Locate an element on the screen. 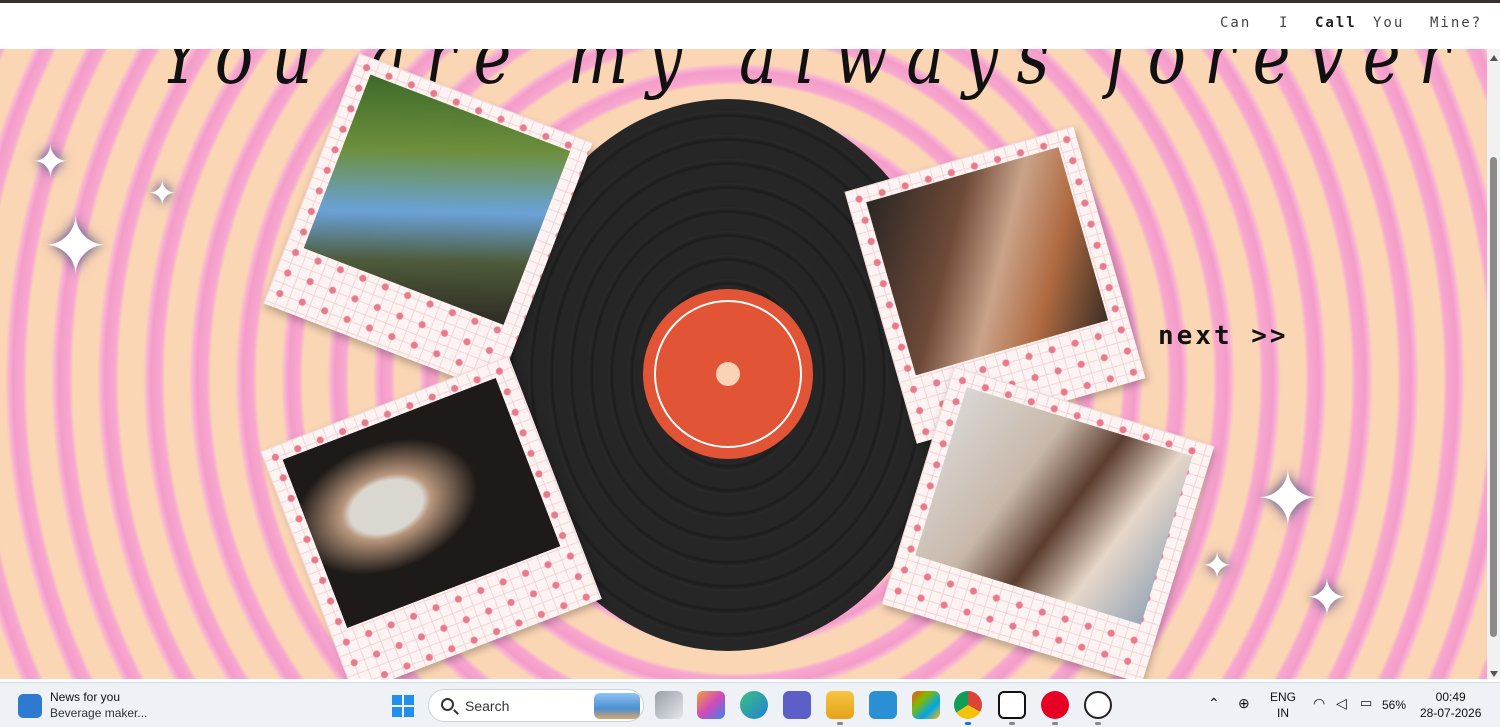 This screenshot has width=1500, height=727. vinyl-label is located at coordinates (728, 374).